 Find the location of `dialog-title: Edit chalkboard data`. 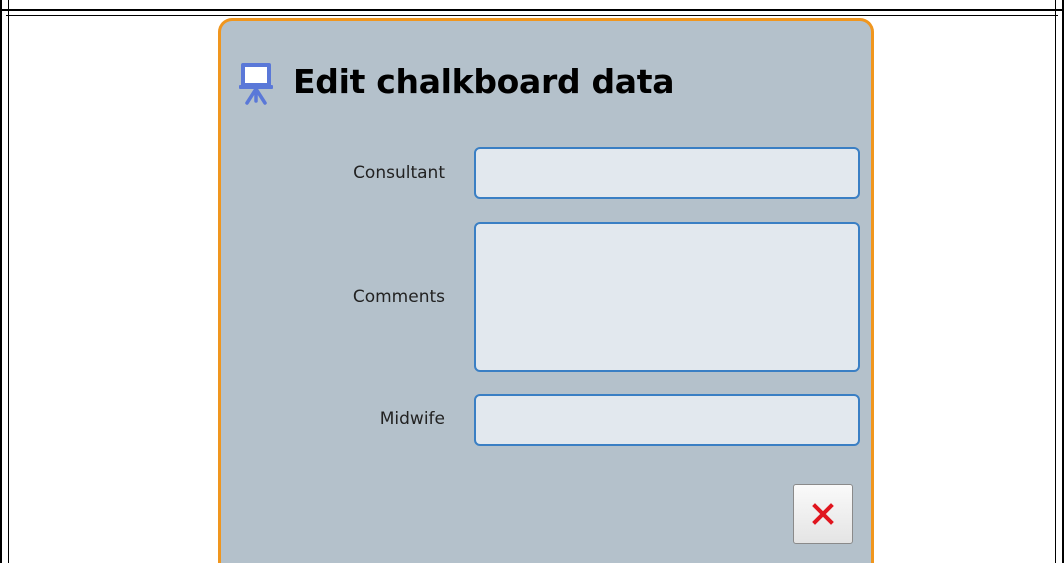

dialog-title: Edit chalkboard data is located at coordinates (484, 81).